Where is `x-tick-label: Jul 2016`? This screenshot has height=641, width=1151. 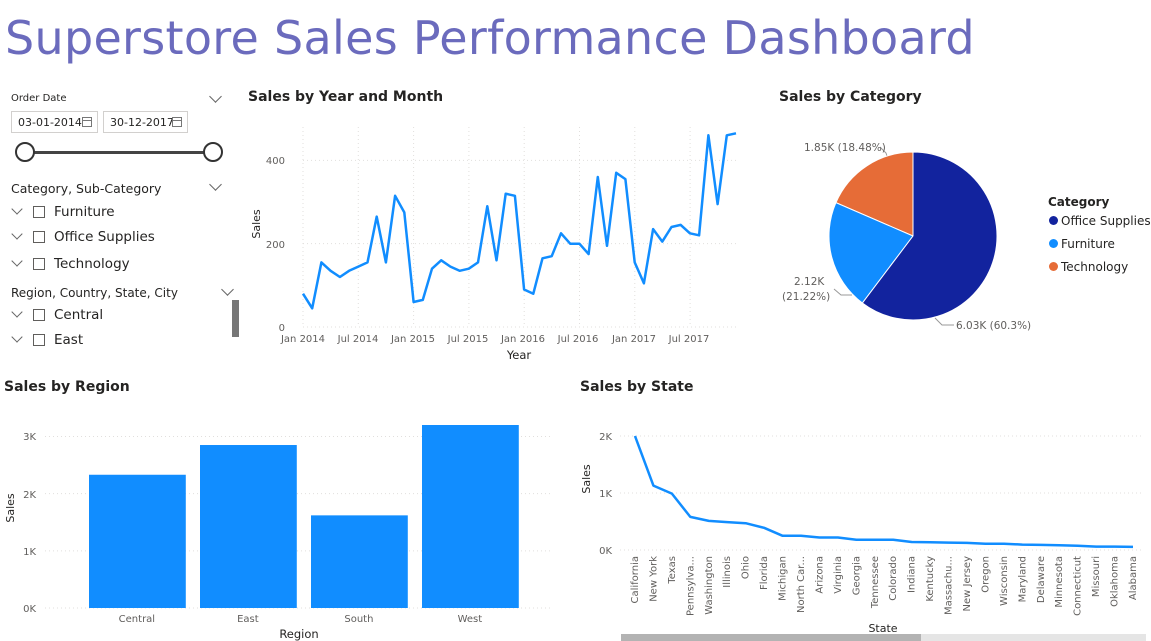
x-tick-label: Jul 2016 is located at coordinates (578, 339).